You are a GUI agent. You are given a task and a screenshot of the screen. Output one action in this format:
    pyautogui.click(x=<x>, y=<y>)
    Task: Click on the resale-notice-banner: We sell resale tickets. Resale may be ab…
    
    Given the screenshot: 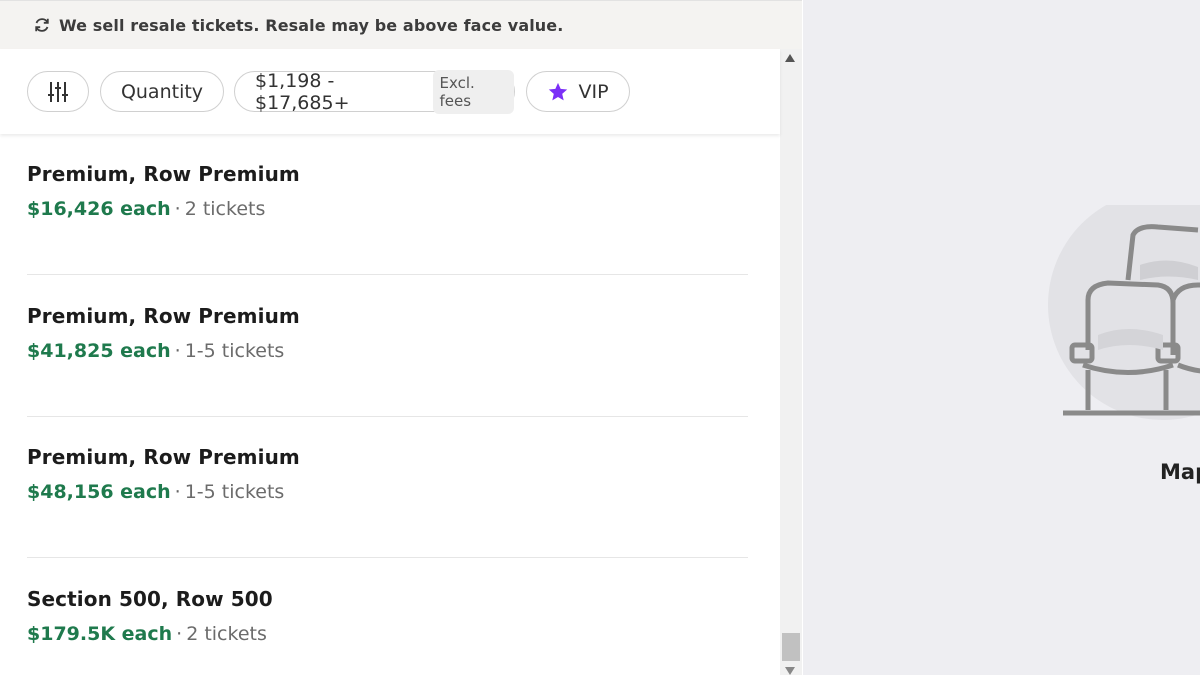 What is the action you would take?
    pyautogui.click(x=401, y=24)
    